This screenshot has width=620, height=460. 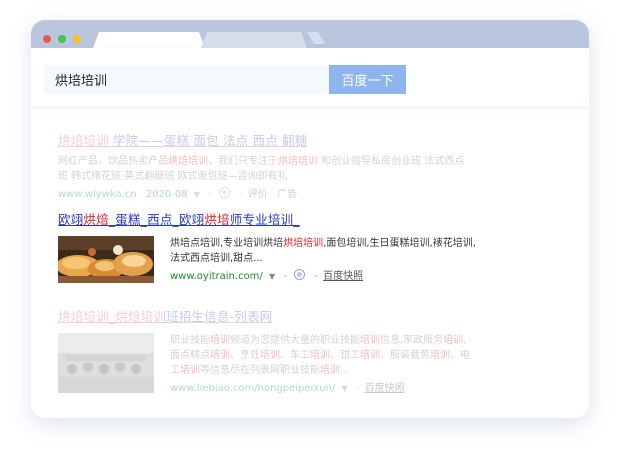 What do you see at coordinates (267, 275) in the screenshot?
I see `result-meta: www.oyitrain.com/ ▼ - - 百度快照` at bounding box center [267, 275].